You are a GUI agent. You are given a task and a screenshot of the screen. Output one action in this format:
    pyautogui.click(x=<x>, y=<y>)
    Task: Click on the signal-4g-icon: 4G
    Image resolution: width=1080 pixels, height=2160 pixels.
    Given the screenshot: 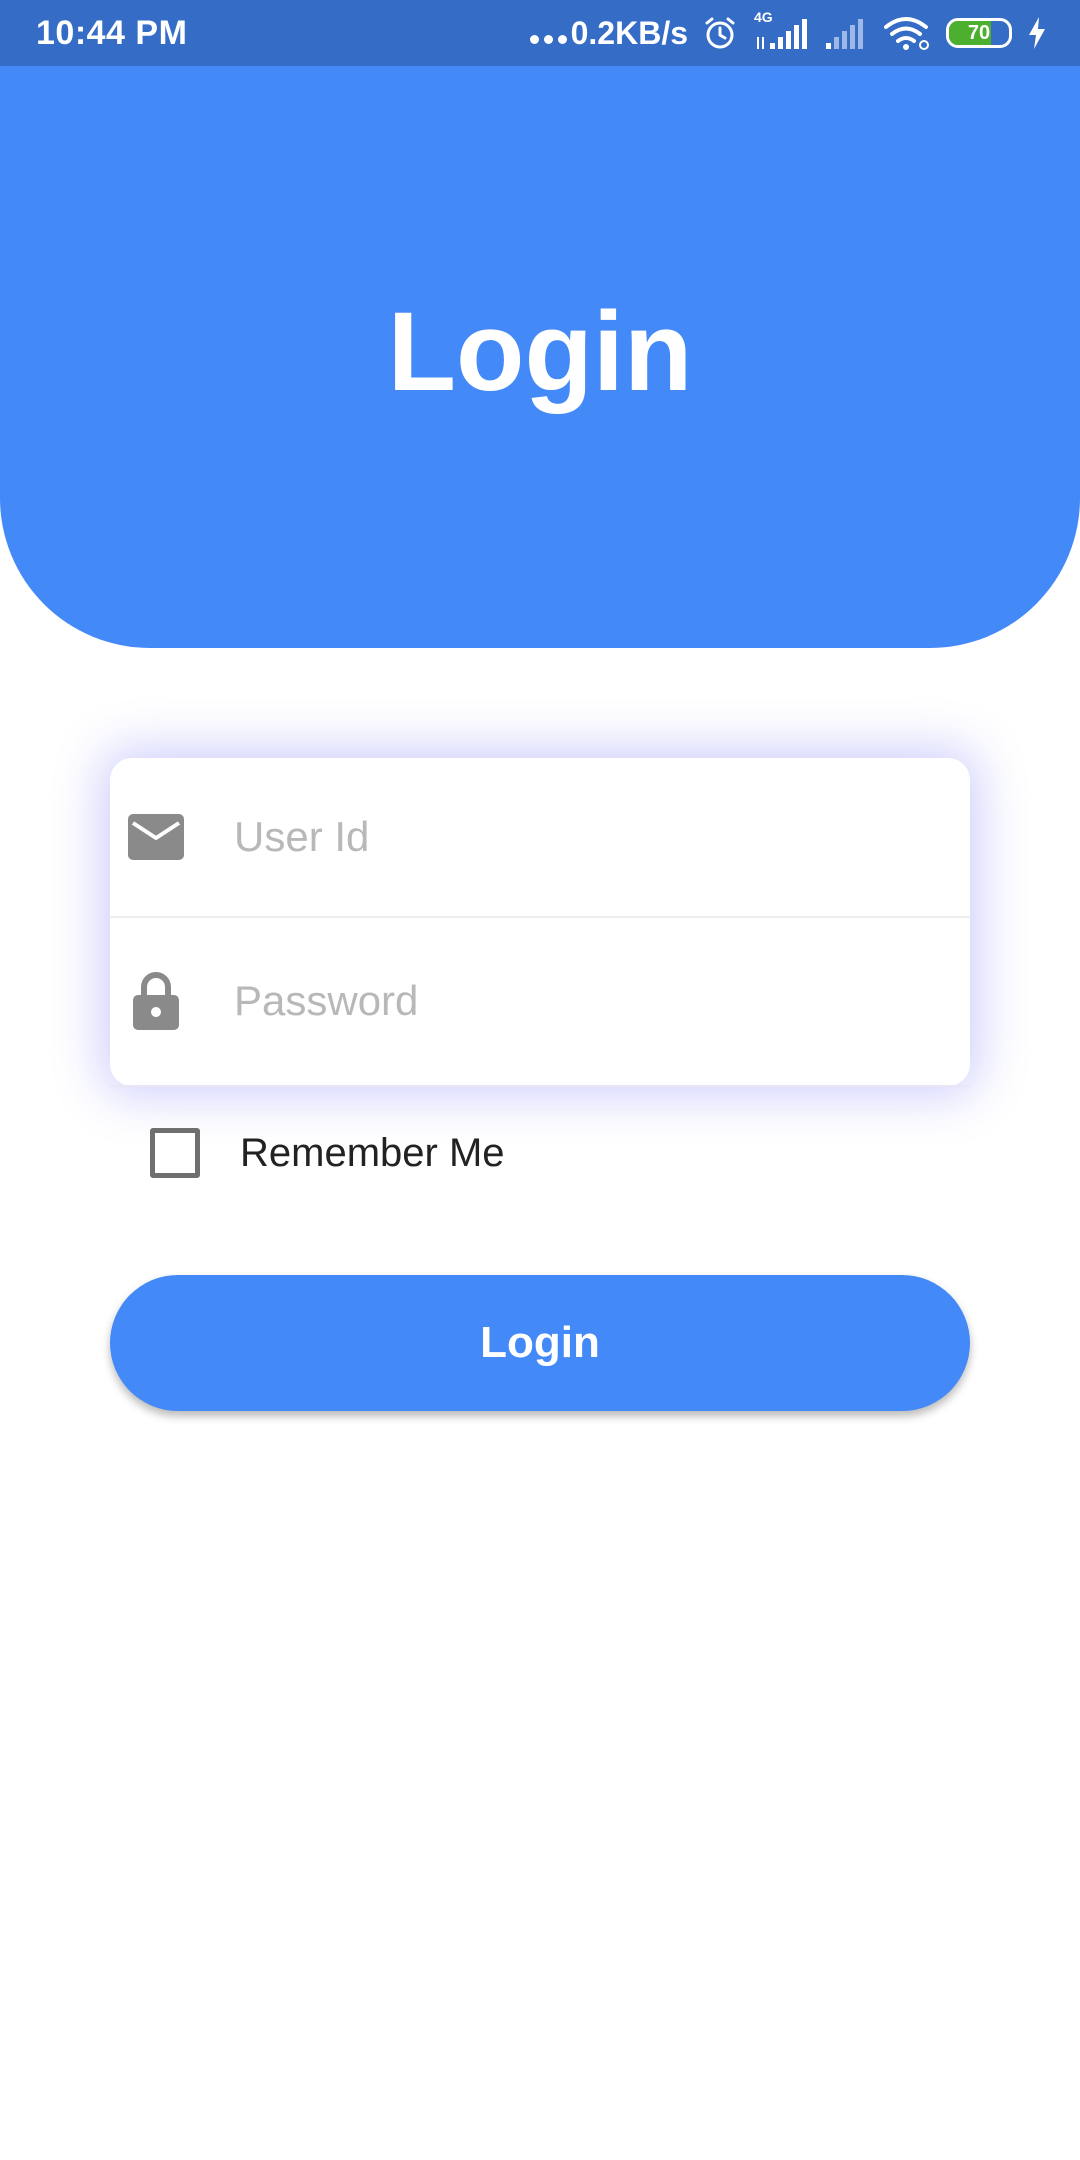 What is the action you would take?
    pyautogui.click(x=781, y=30)
    